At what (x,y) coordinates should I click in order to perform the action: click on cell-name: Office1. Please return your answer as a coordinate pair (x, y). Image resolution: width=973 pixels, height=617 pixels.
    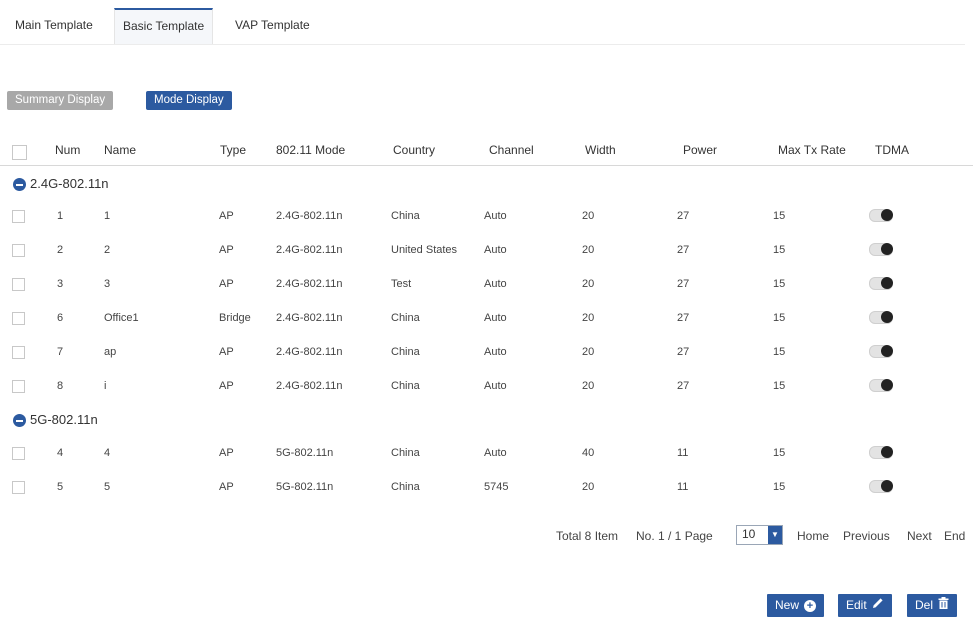
    Looking at the image, I should click on (121, 318).